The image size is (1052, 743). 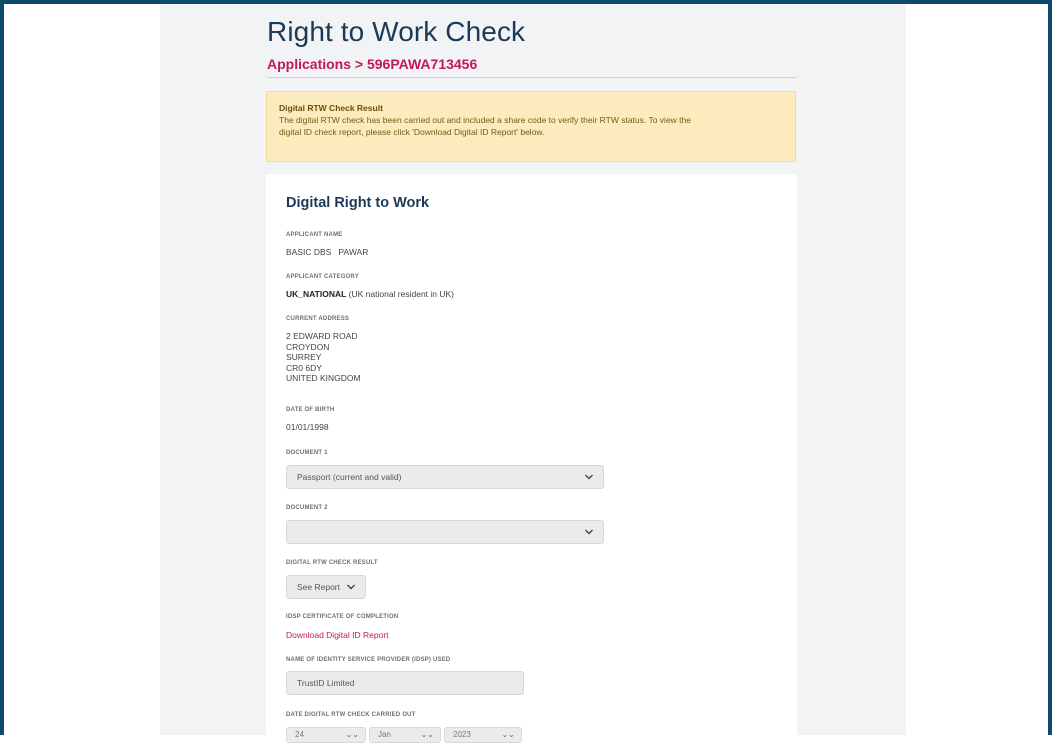 What do you see at coordinates (309, 64) in the screenshot?
I see `breadcrumb-applications-link: Applications` at bounding box center [309, 64].